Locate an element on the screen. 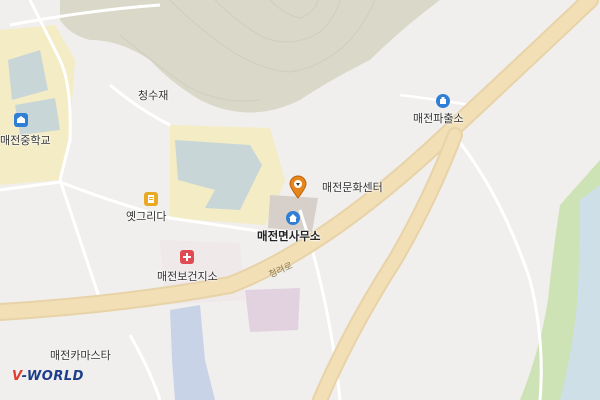  shop-icon is located at coordinates (151, 199).